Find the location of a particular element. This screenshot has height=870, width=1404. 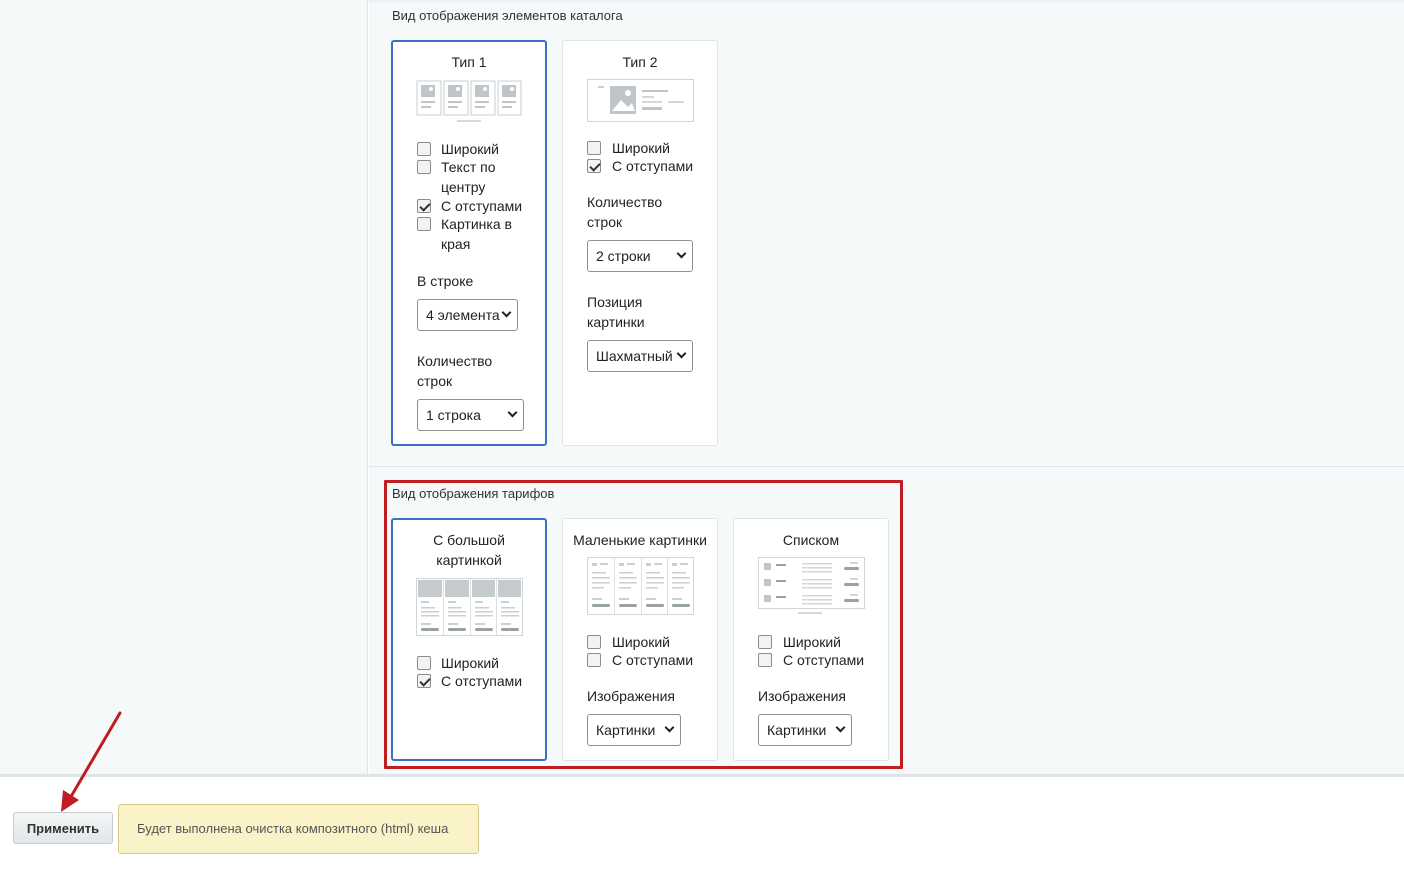

card-title: Тип 1 is located at coordinates (469, 62).